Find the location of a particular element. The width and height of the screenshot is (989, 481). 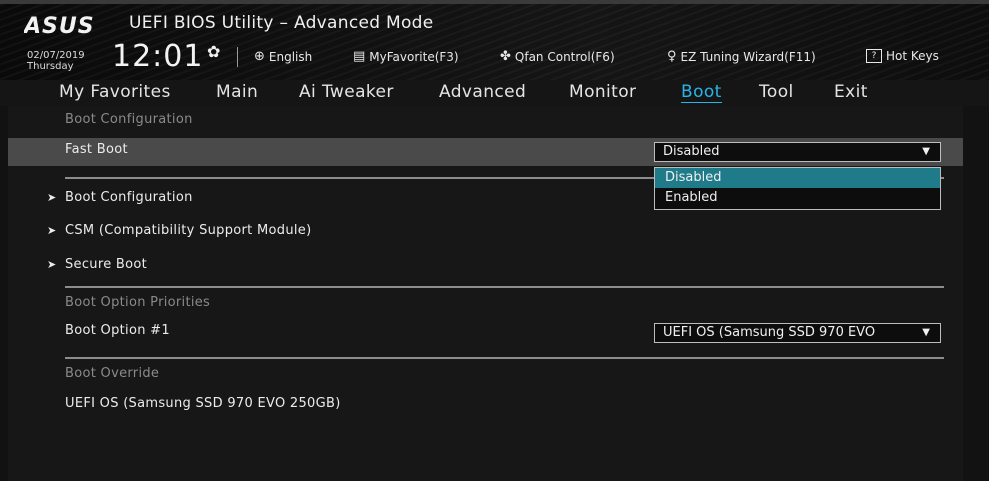

qfan-control-button: ✤ Qfan Control(F6) is located at coordinates (557, 56).